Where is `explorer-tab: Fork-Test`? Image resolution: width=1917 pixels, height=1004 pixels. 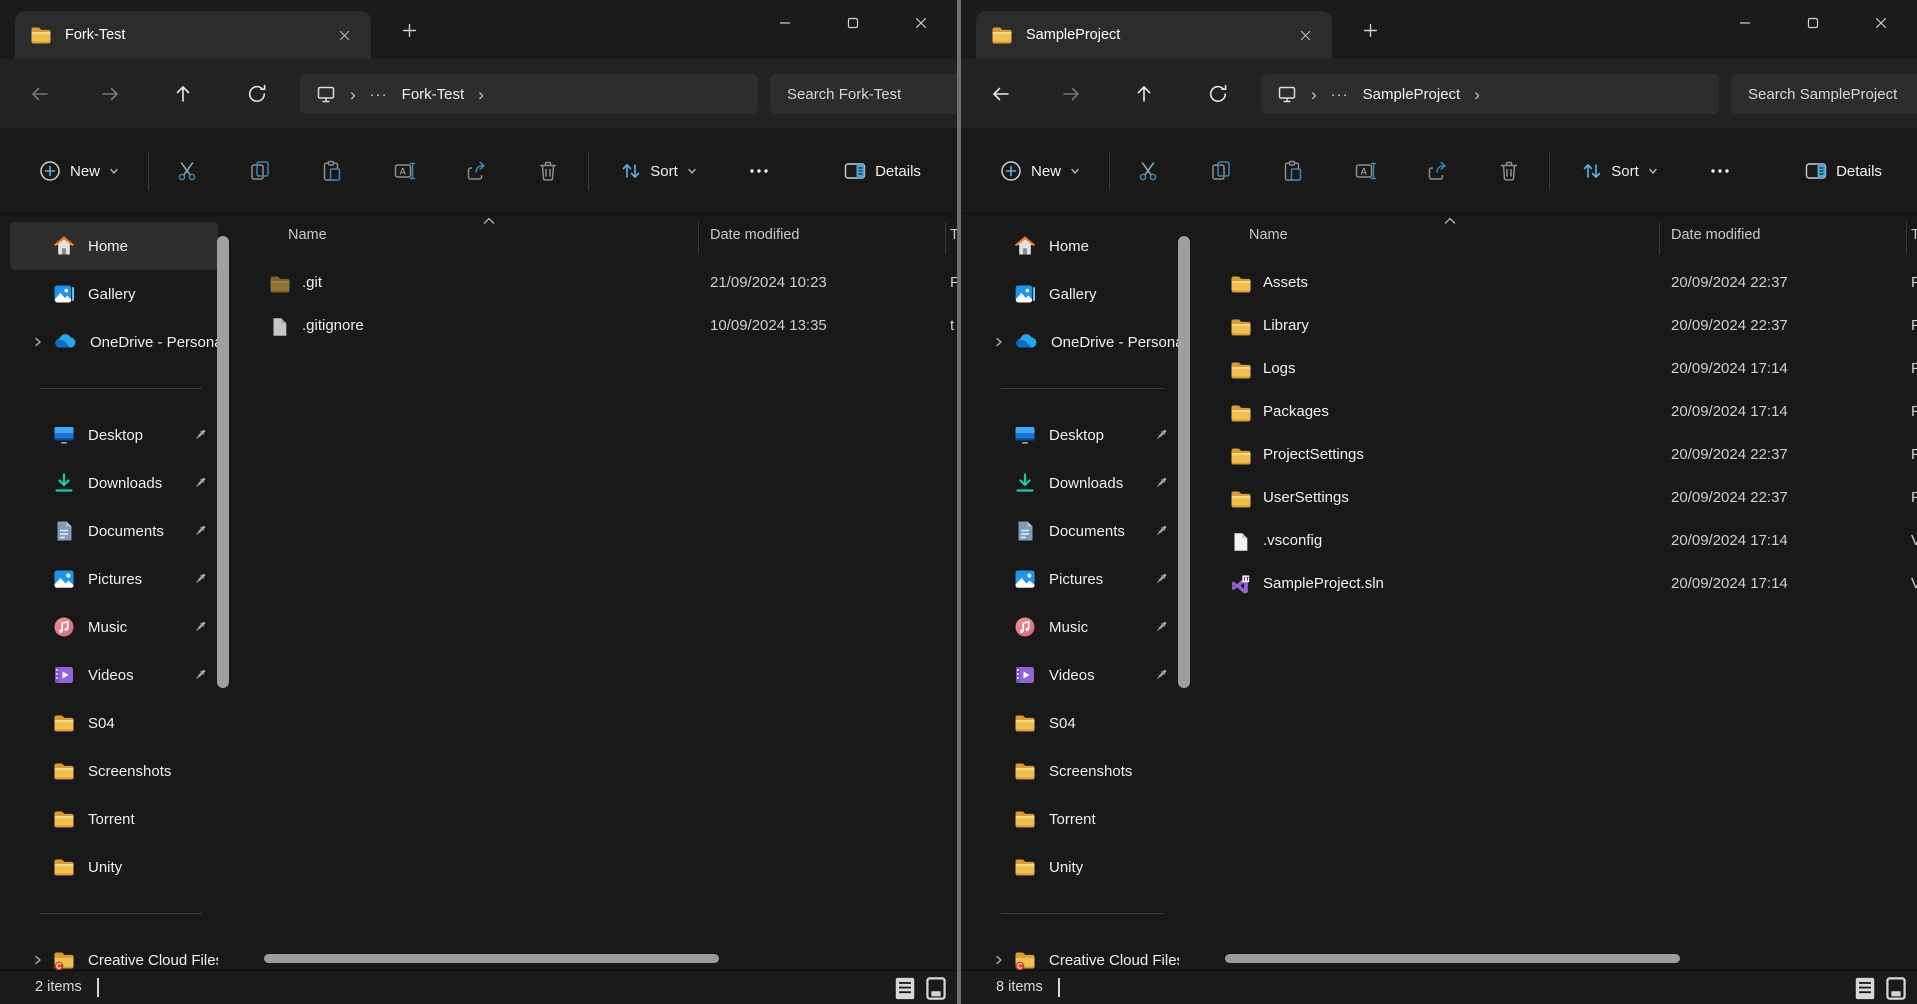
explorer-tab: Fork-Test is located at coordinates (193, 35).